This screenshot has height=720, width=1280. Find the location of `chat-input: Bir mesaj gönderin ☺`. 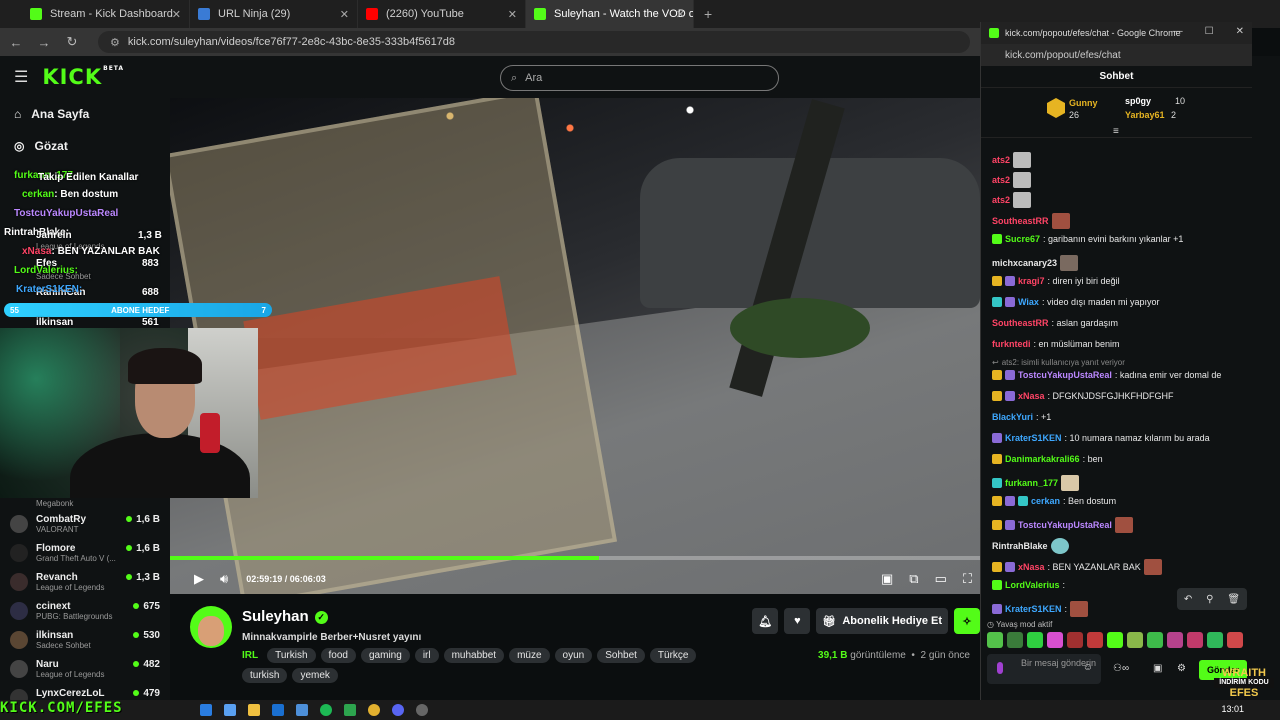

chat-input: Bir mesaj gönderin ☺ is located at coordinates (1044, 669).